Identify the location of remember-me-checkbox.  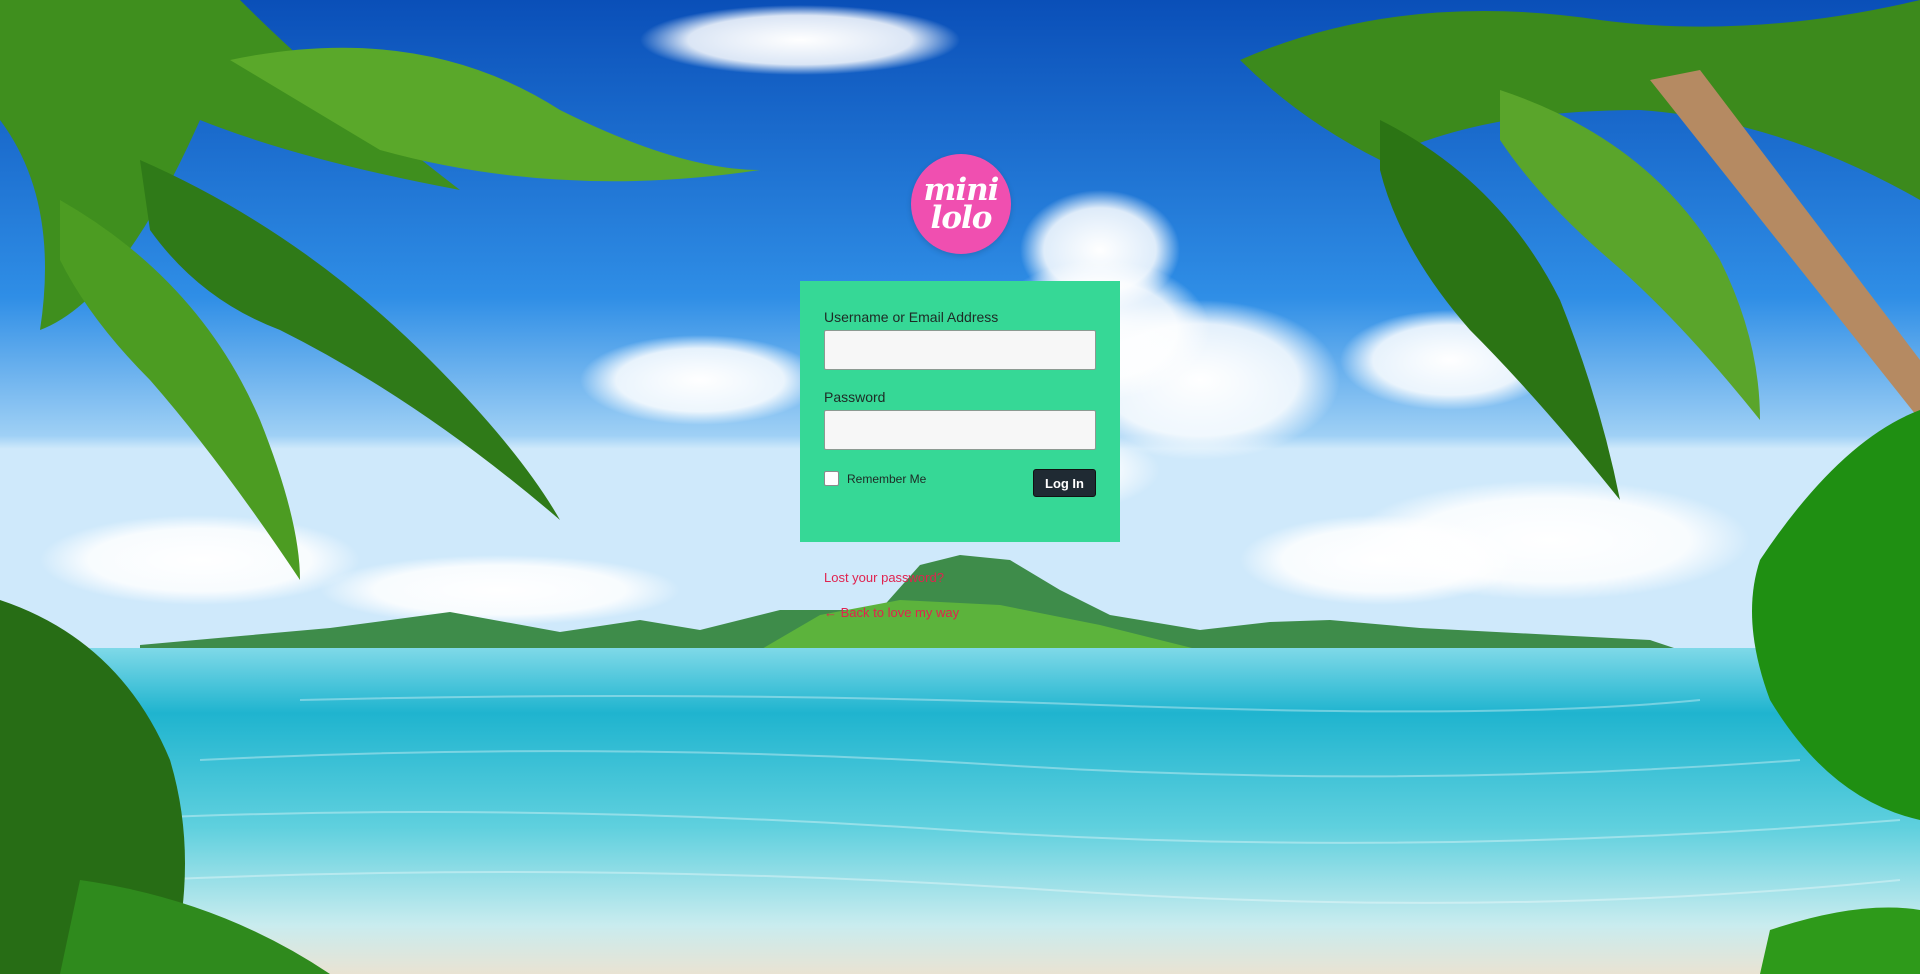
(831, 478).